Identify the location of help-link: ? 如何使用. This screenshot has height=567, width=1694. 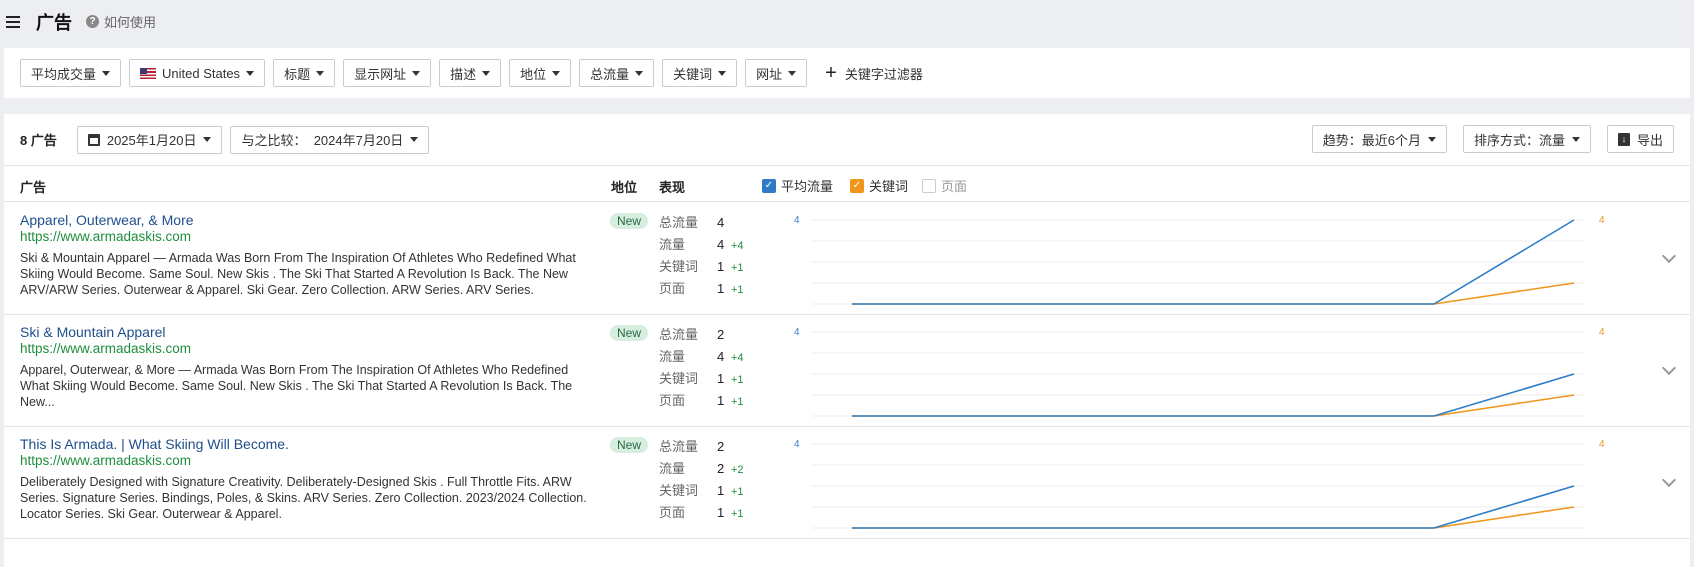
(121, 21).